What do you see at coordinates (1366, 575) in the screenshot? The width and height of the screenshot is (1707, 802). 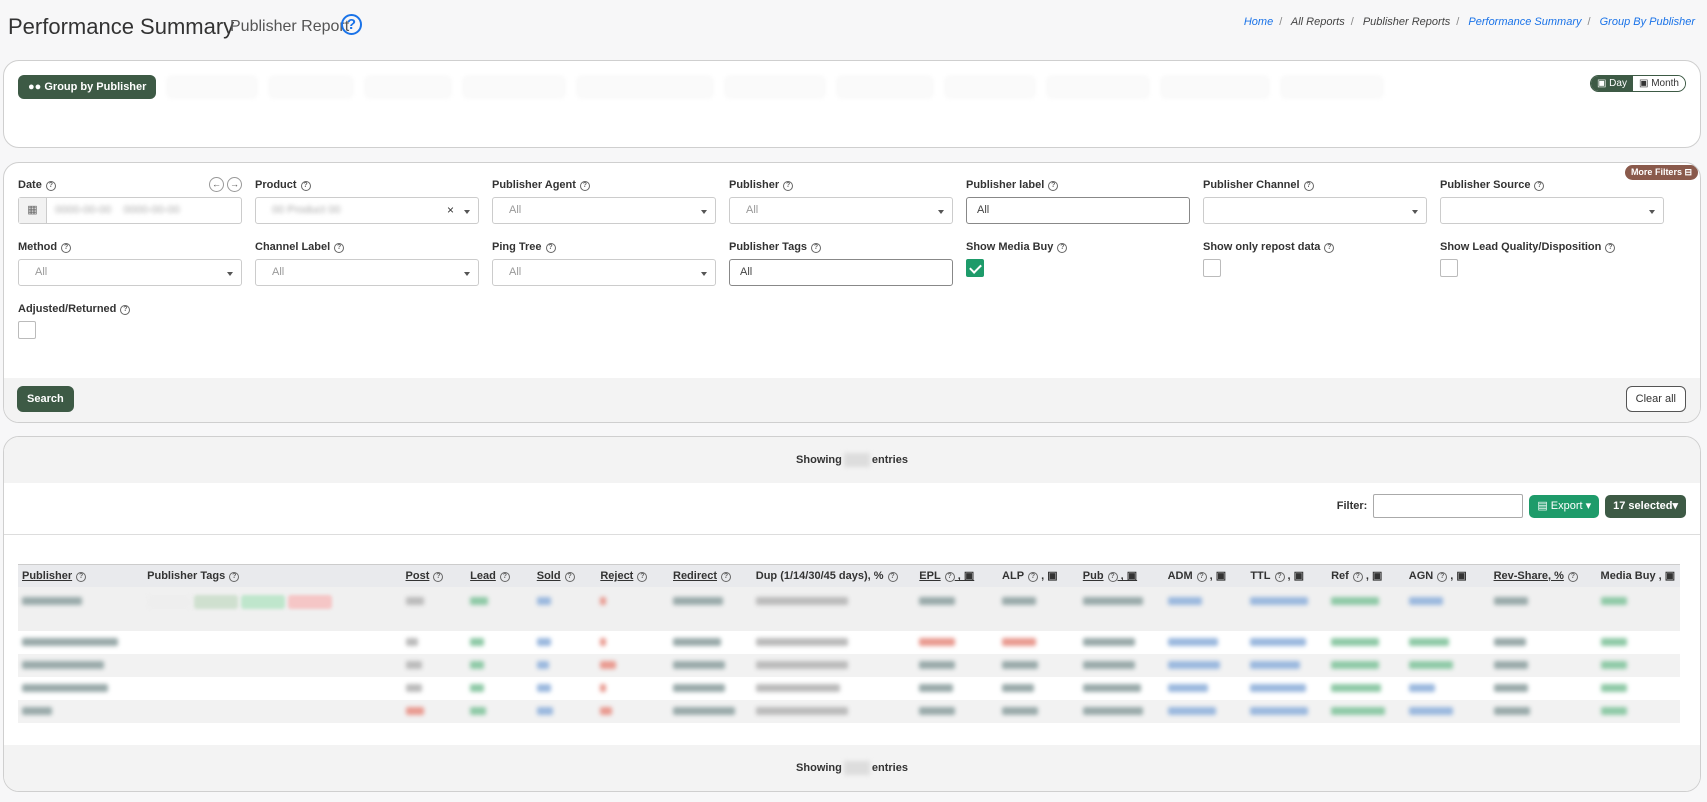 I see `col-ref: Ref? , ▣` at bounding box center [1366, 575].